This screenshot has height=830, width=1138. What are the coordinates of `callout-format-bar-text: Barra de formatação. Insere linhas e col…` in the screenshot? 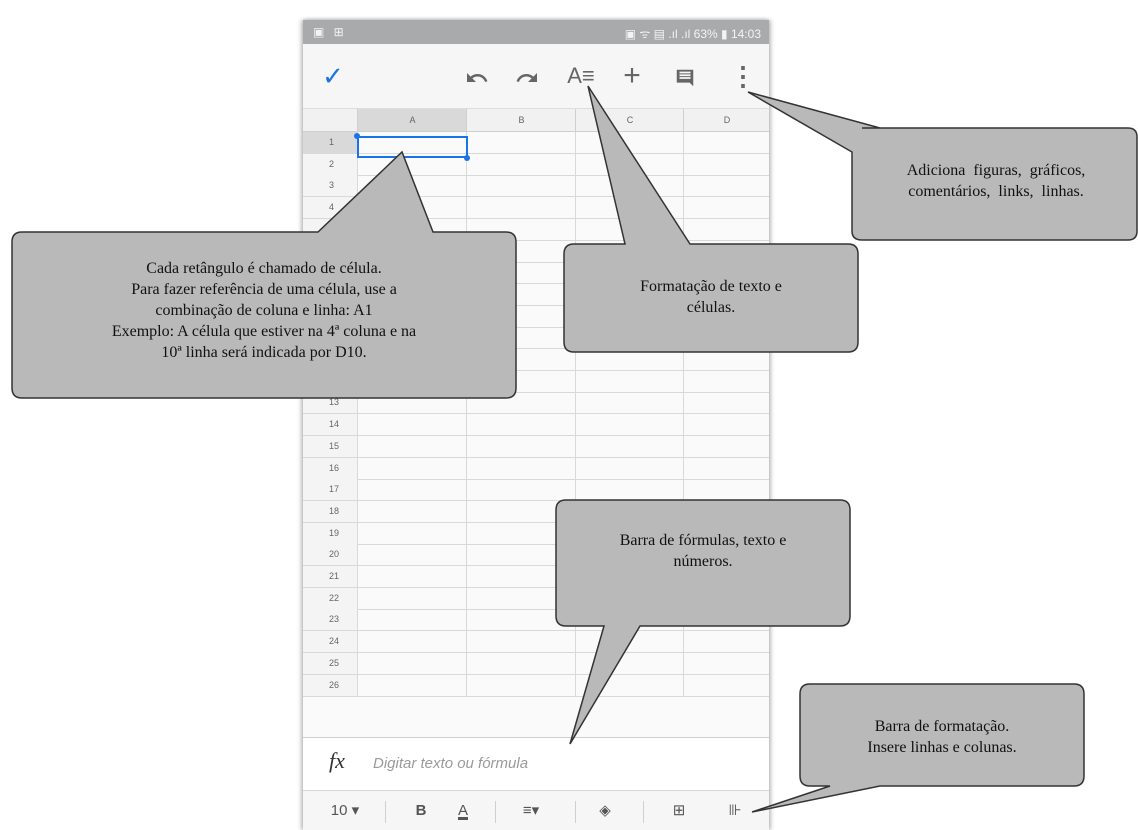 It's located at (942, 737).